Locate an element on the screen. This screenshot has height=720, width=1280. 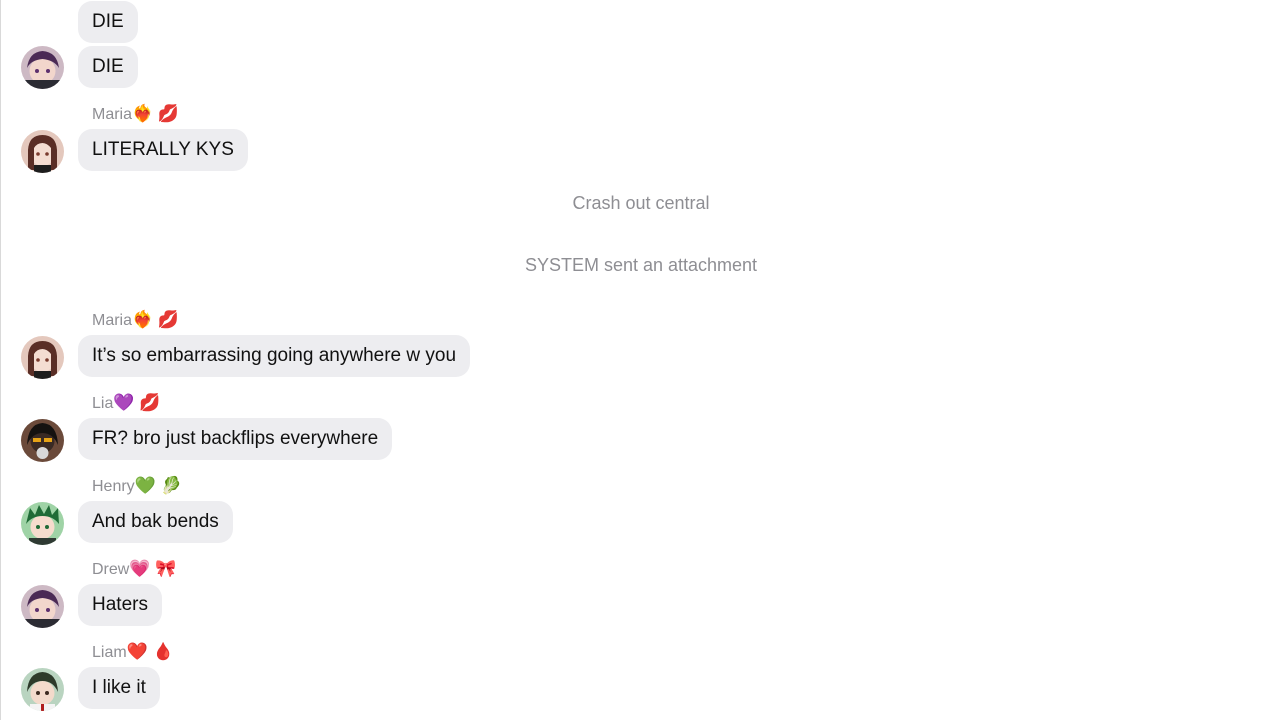
sender-name: Drew💗 🎀 is located at coordinates (134, 569).